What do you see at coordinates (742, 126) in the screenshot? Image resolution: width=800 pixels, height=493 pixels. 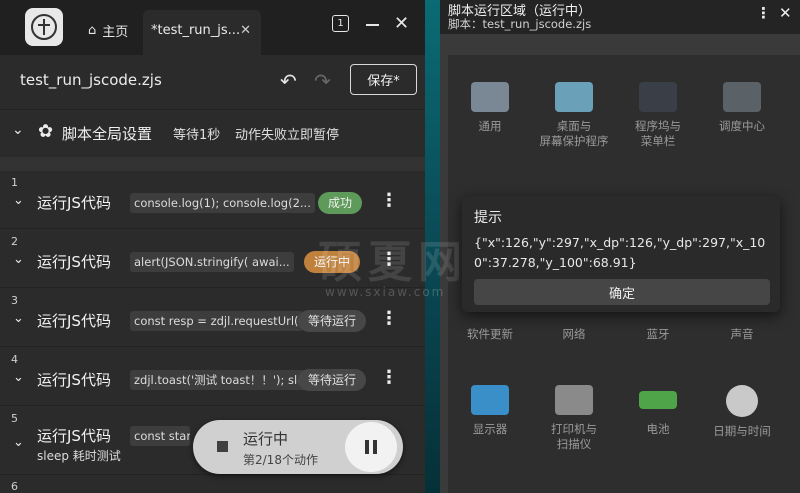 I see `pref-label: 调度中心` at bounding box center [742, 126].